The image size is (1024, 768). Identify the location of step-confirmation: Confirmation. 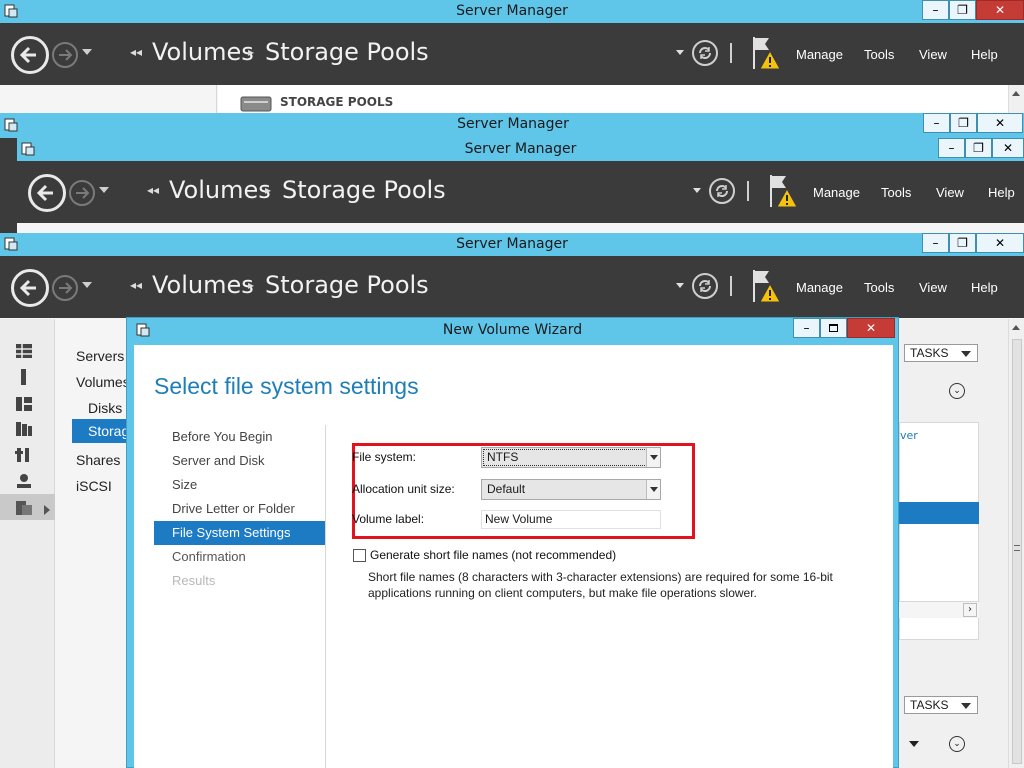
(239, 557).